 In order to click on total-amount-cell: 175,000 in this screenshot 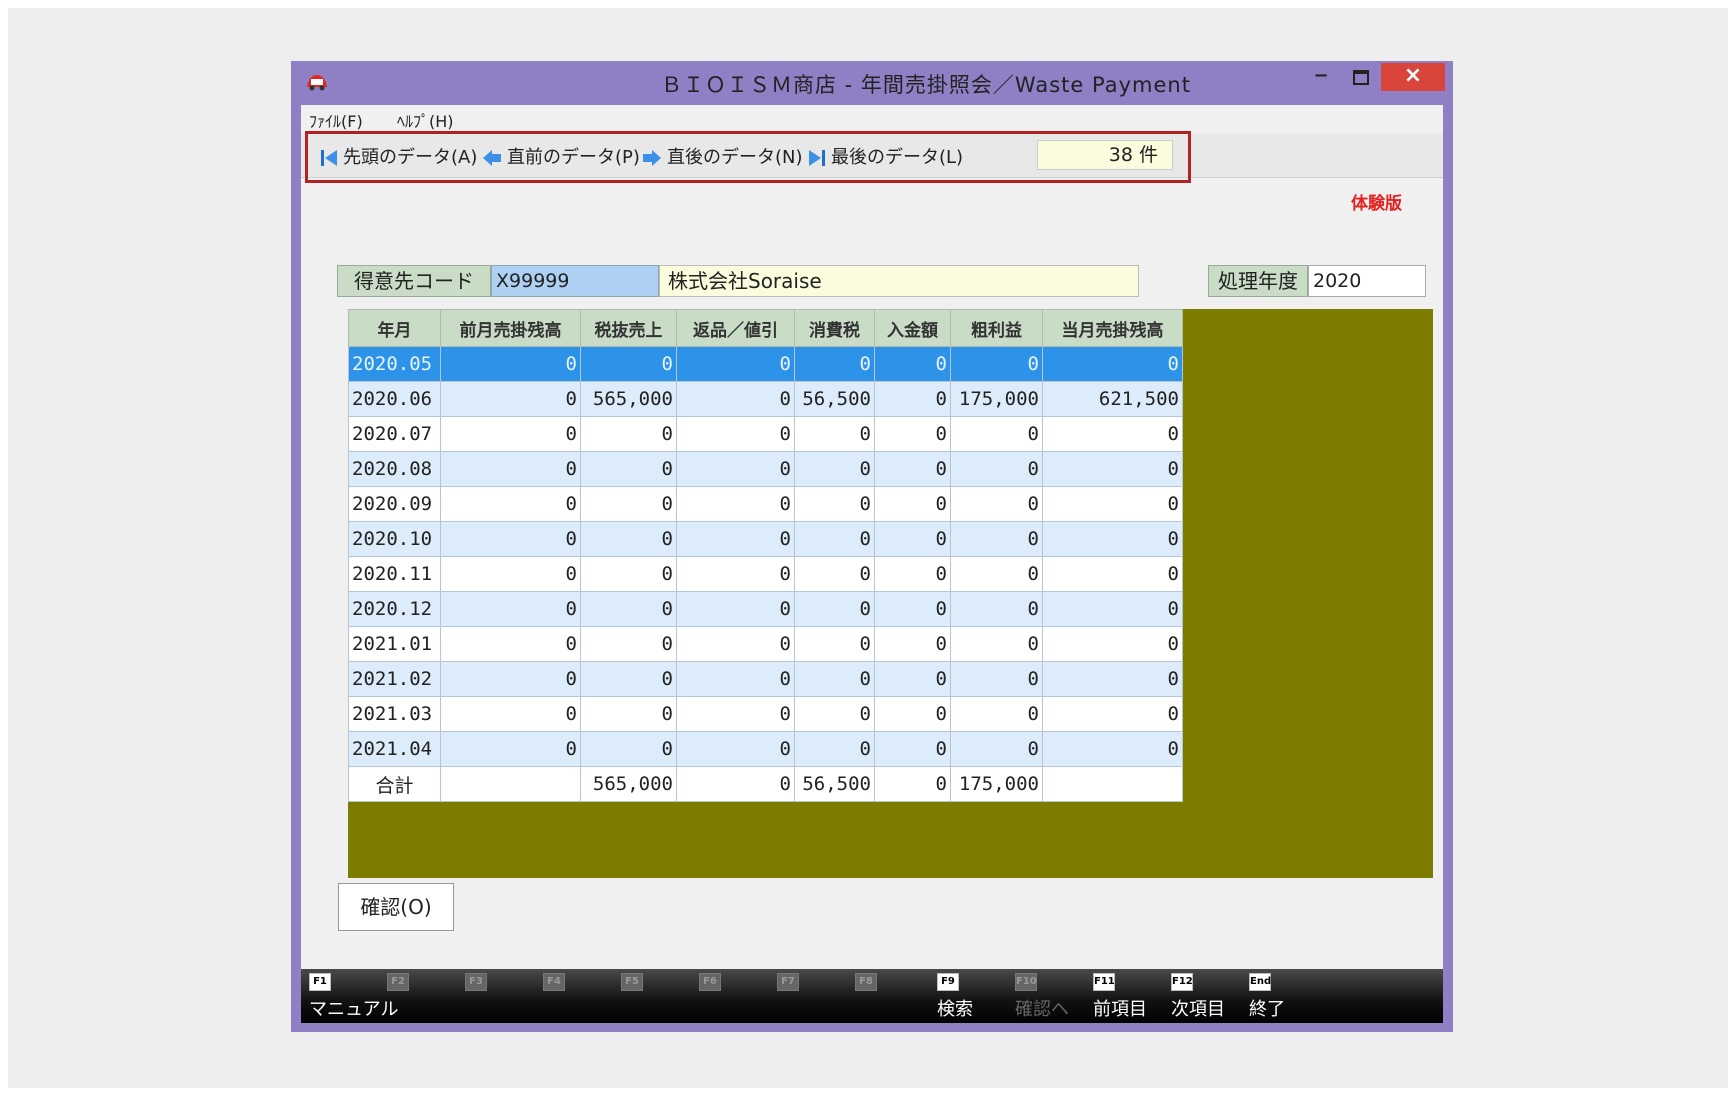, I will do `click(996, 784)`.